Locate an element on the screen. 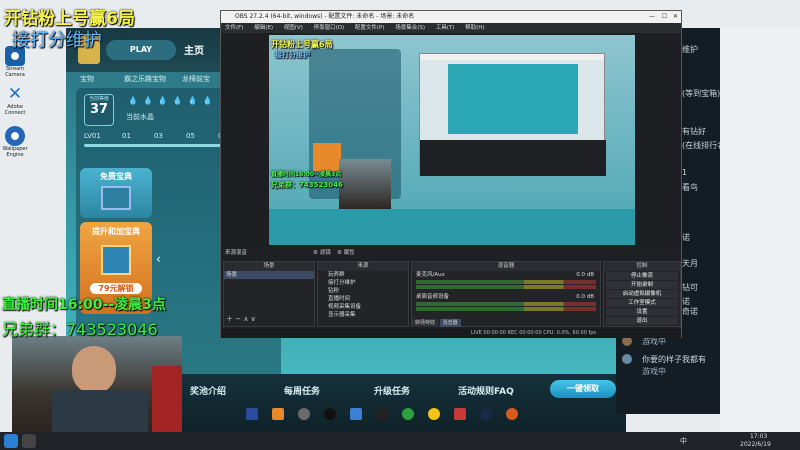 The width and height of the screenshot is (800, 450). tab-prize-pool: 奖池介绍 is located at coordinates (208, 390).